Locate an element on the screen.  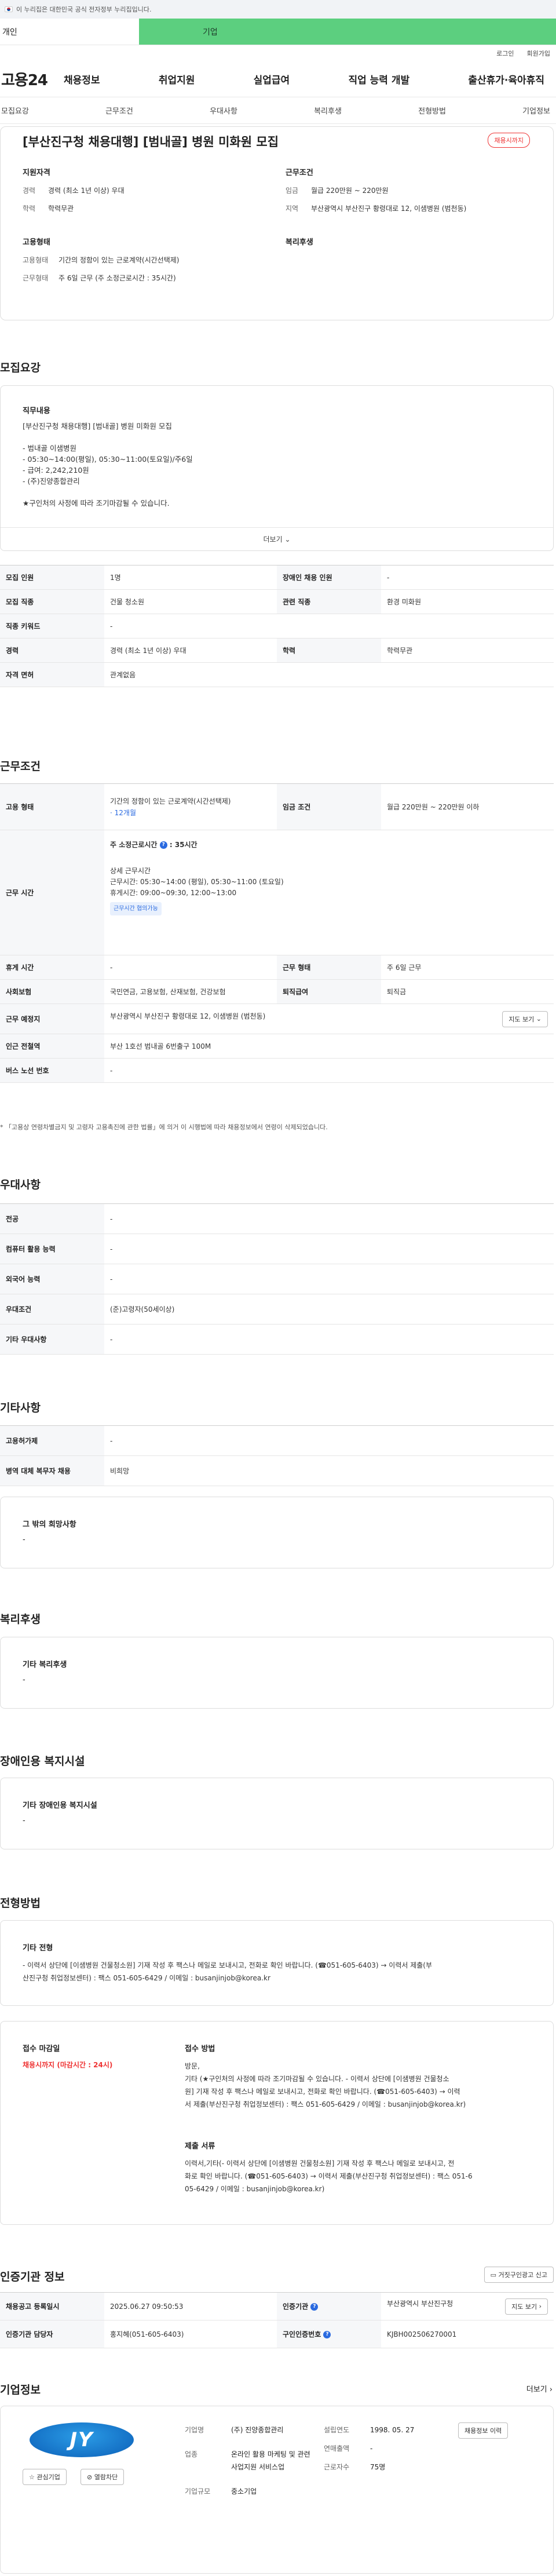
duty-line: - 급여: 2,242,210원 is located at coordinates (56, 470).